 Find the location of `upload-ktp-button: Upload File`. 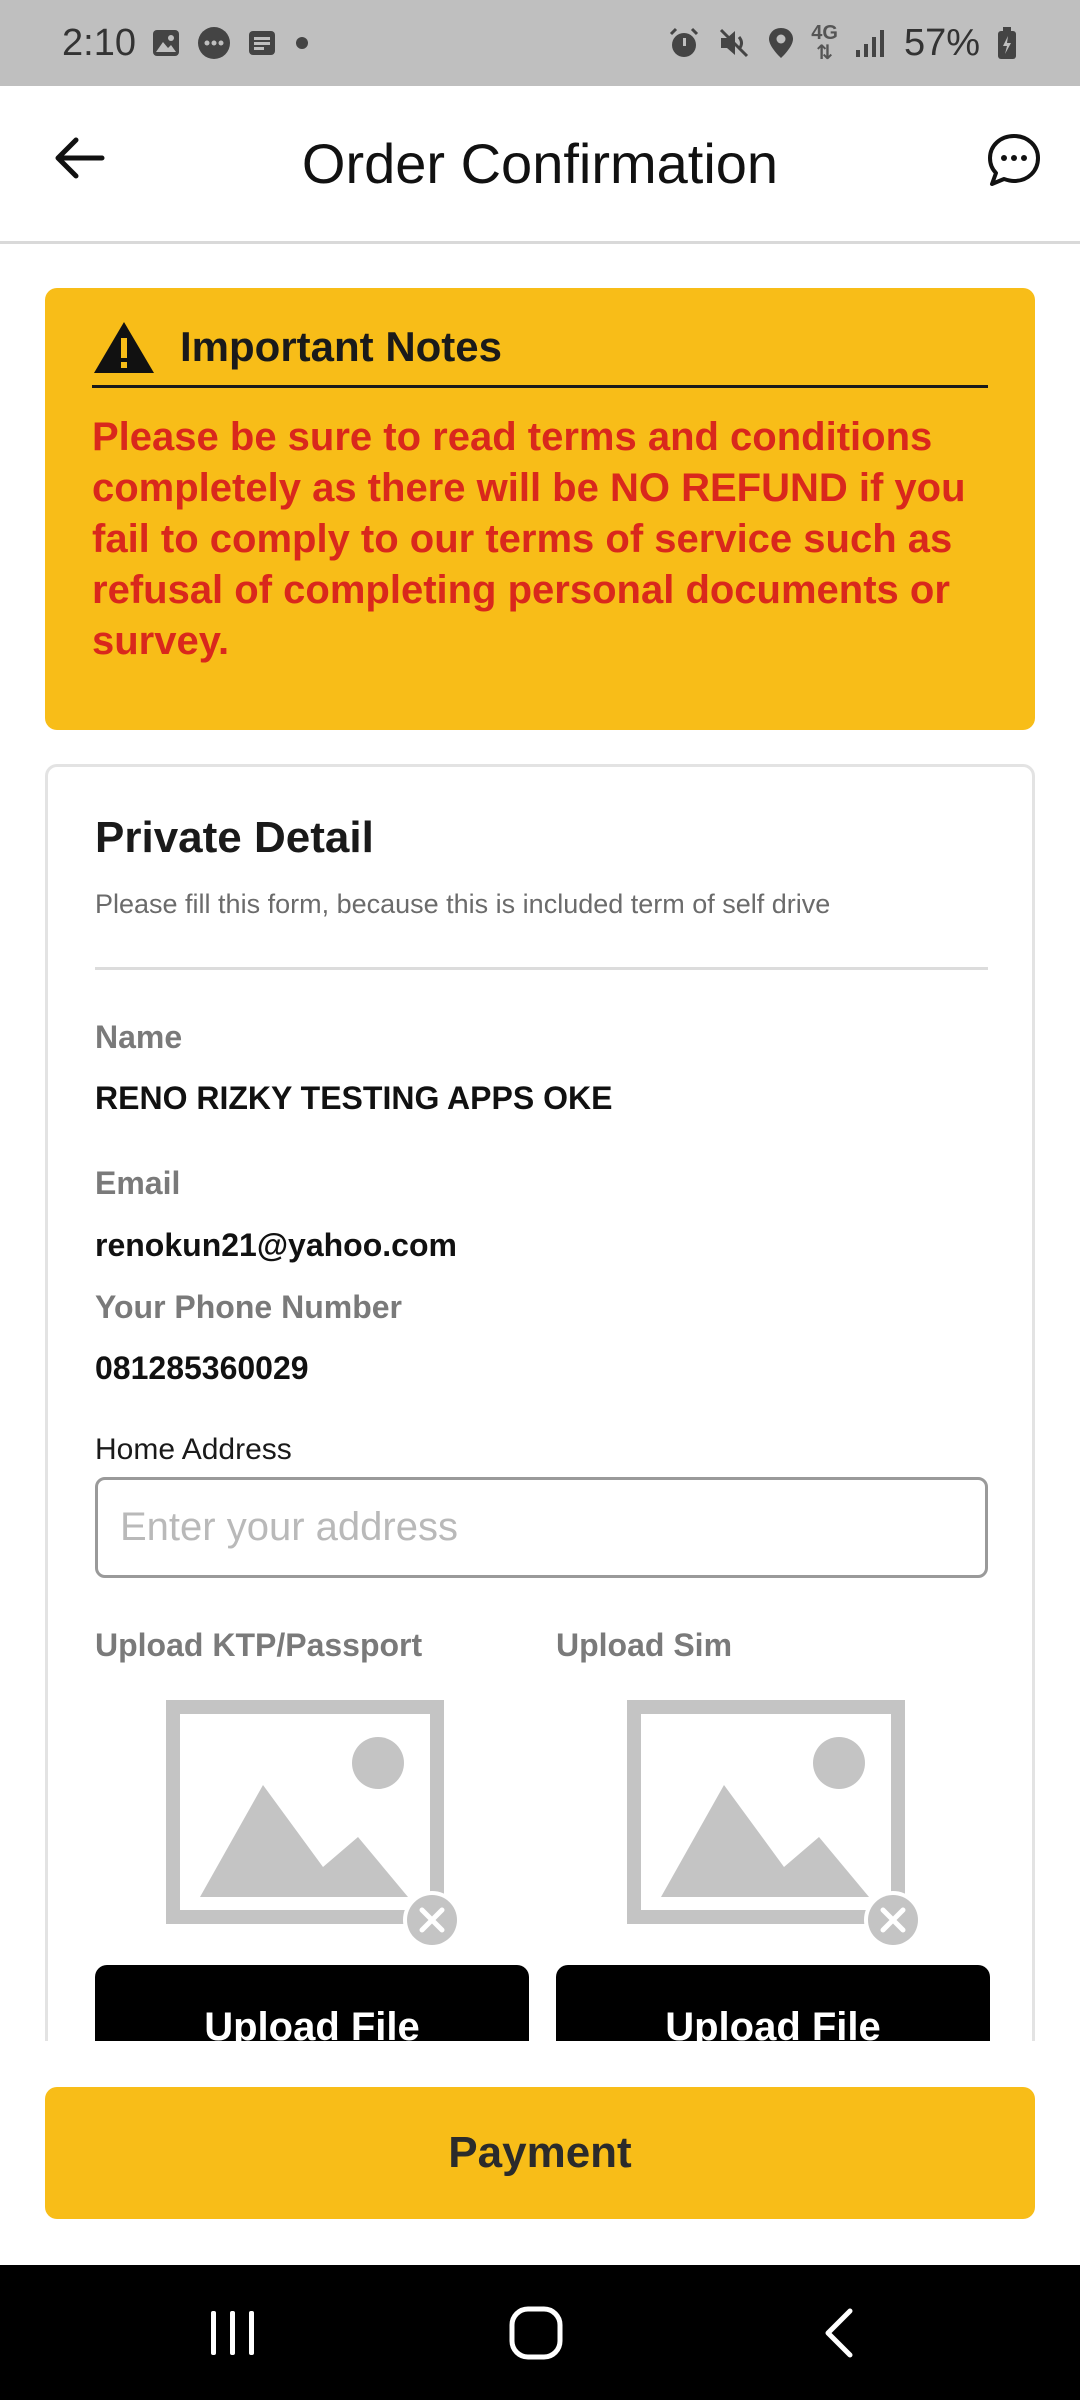

upload-ktp-button: Upload File is located at coordinates (312, 2003).